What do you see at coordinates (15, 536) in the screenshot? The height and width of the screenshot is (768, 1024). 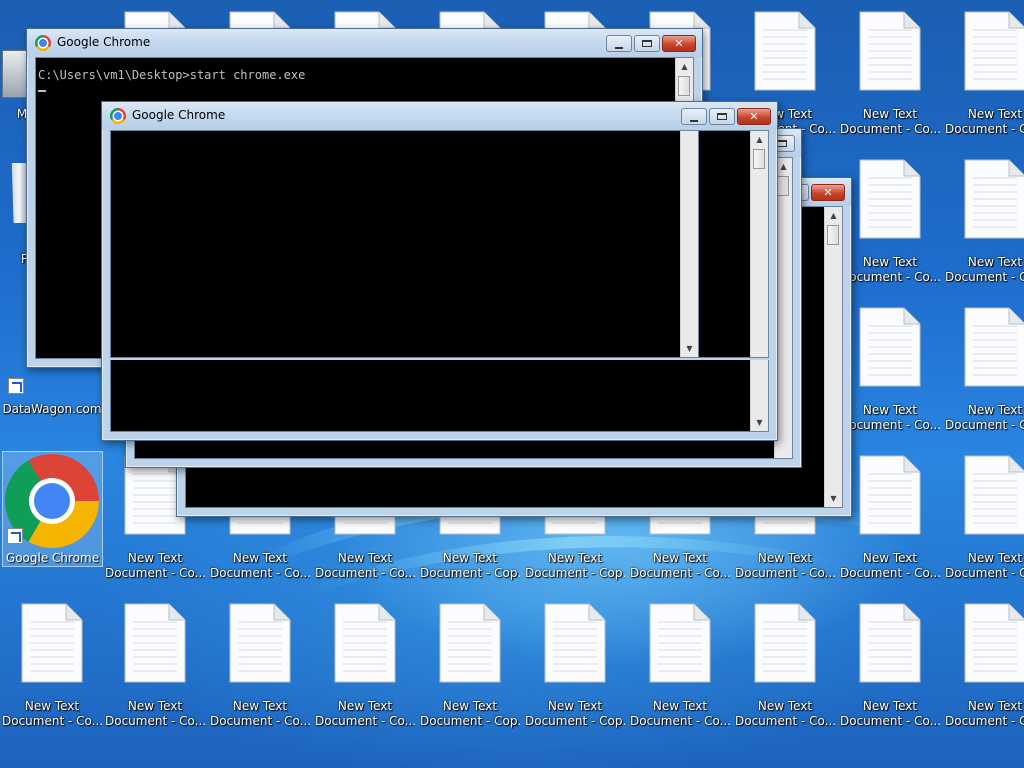 I see `shortcut-arrow-icon` at bounding box center [15, 536].